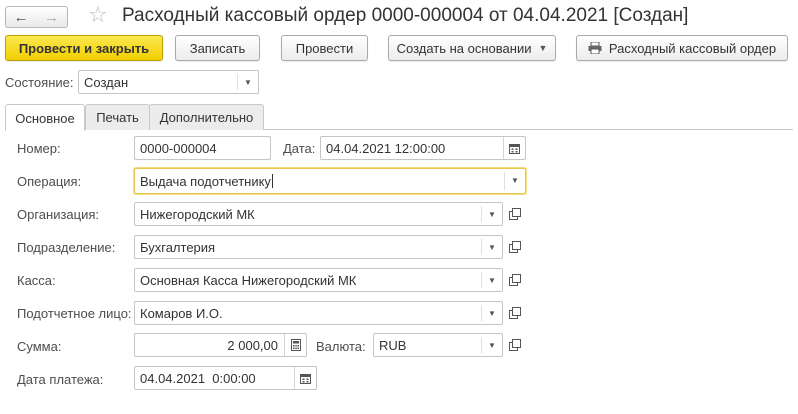  What do you see at coordinates (39, 82) in the screenshot?
I see `status-label: Состояние:` at bounding box center [39, 82].